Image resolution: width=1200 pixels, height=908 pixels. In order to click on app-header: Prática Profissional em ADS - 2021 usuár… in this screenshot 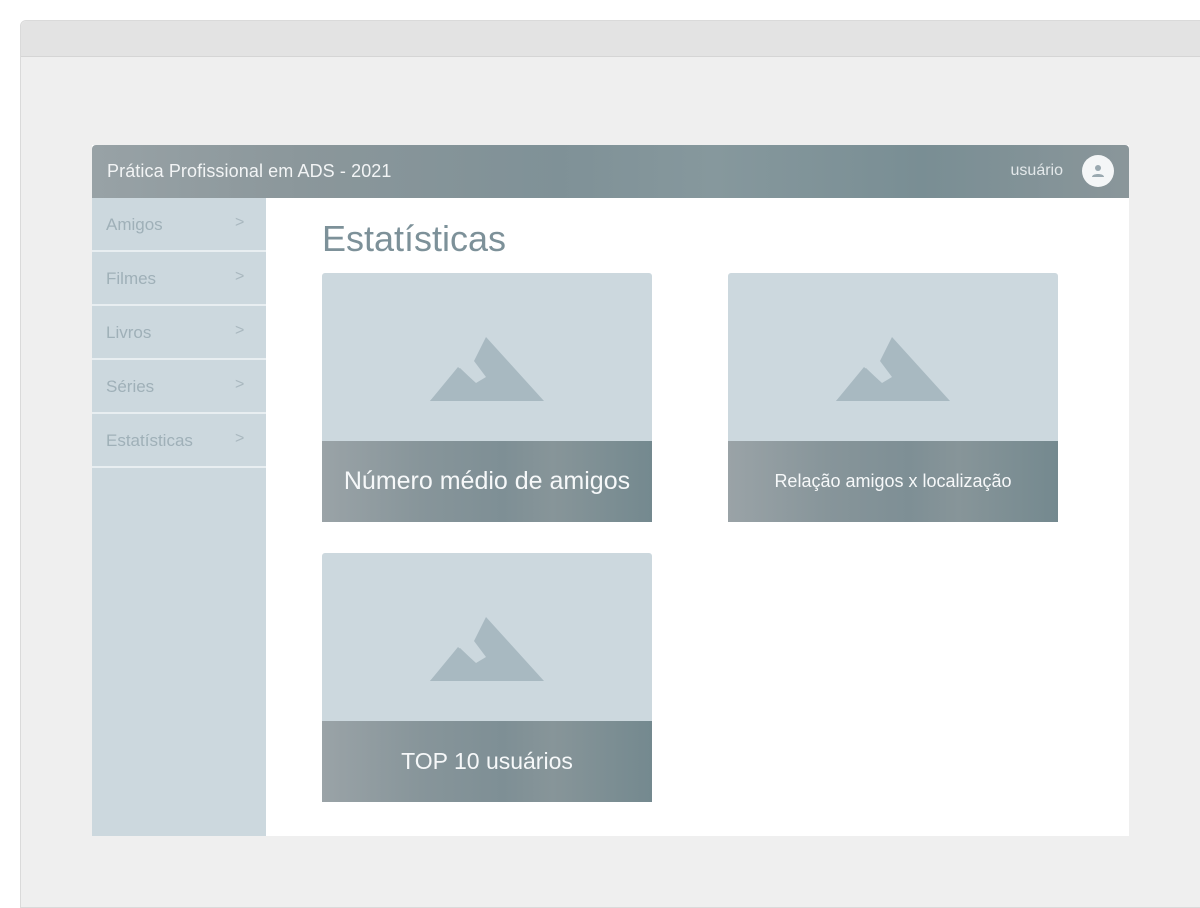, I will do `click(610, 171)`.